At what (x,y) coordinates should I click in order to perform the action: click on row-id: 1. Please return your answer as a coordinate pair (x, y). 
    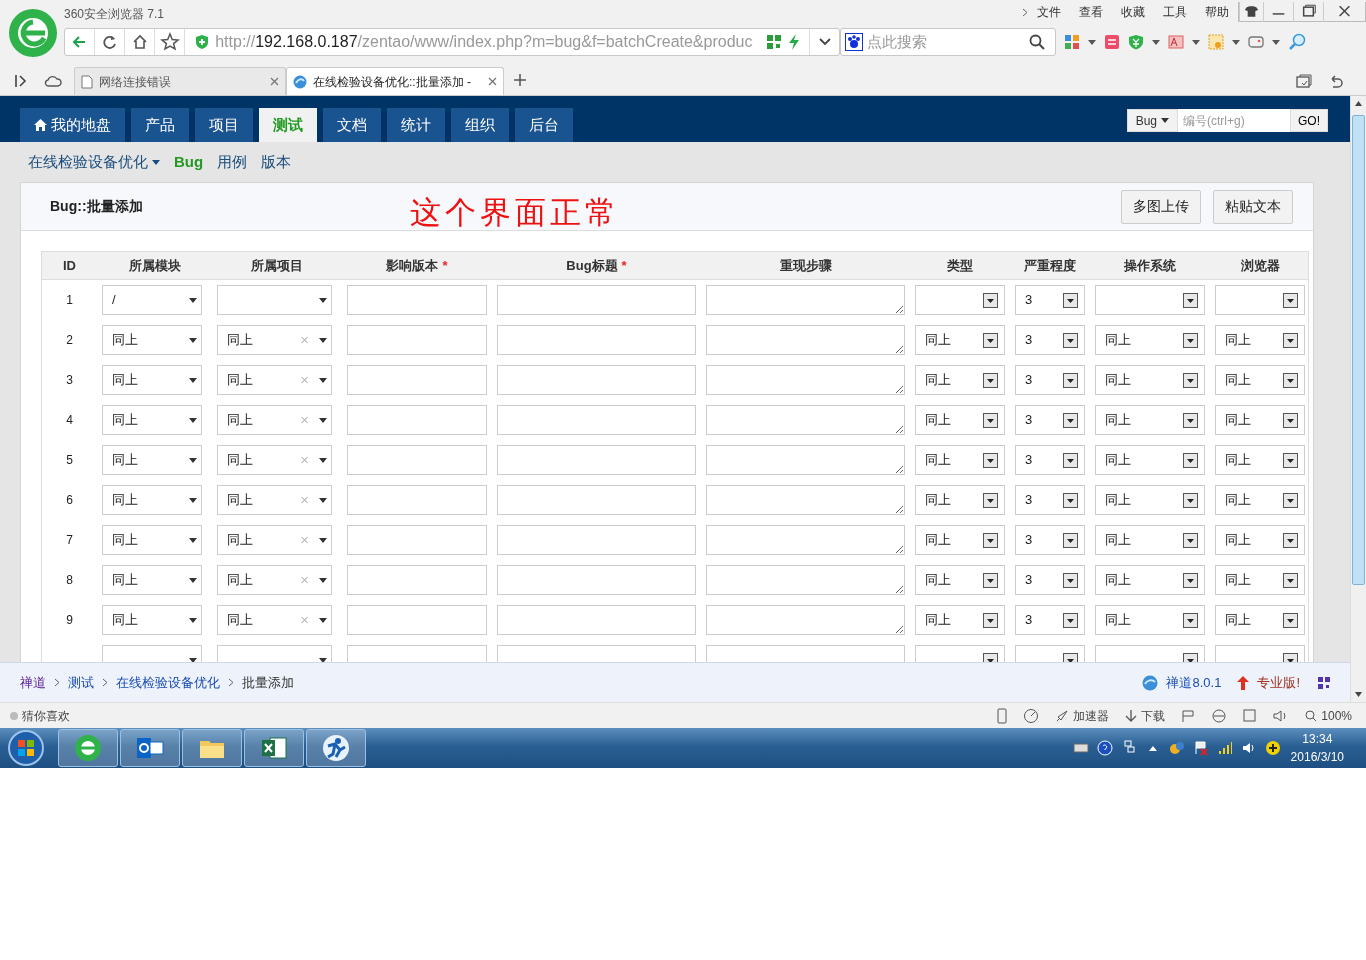
    Looking at the image, I should click on (69, 300).